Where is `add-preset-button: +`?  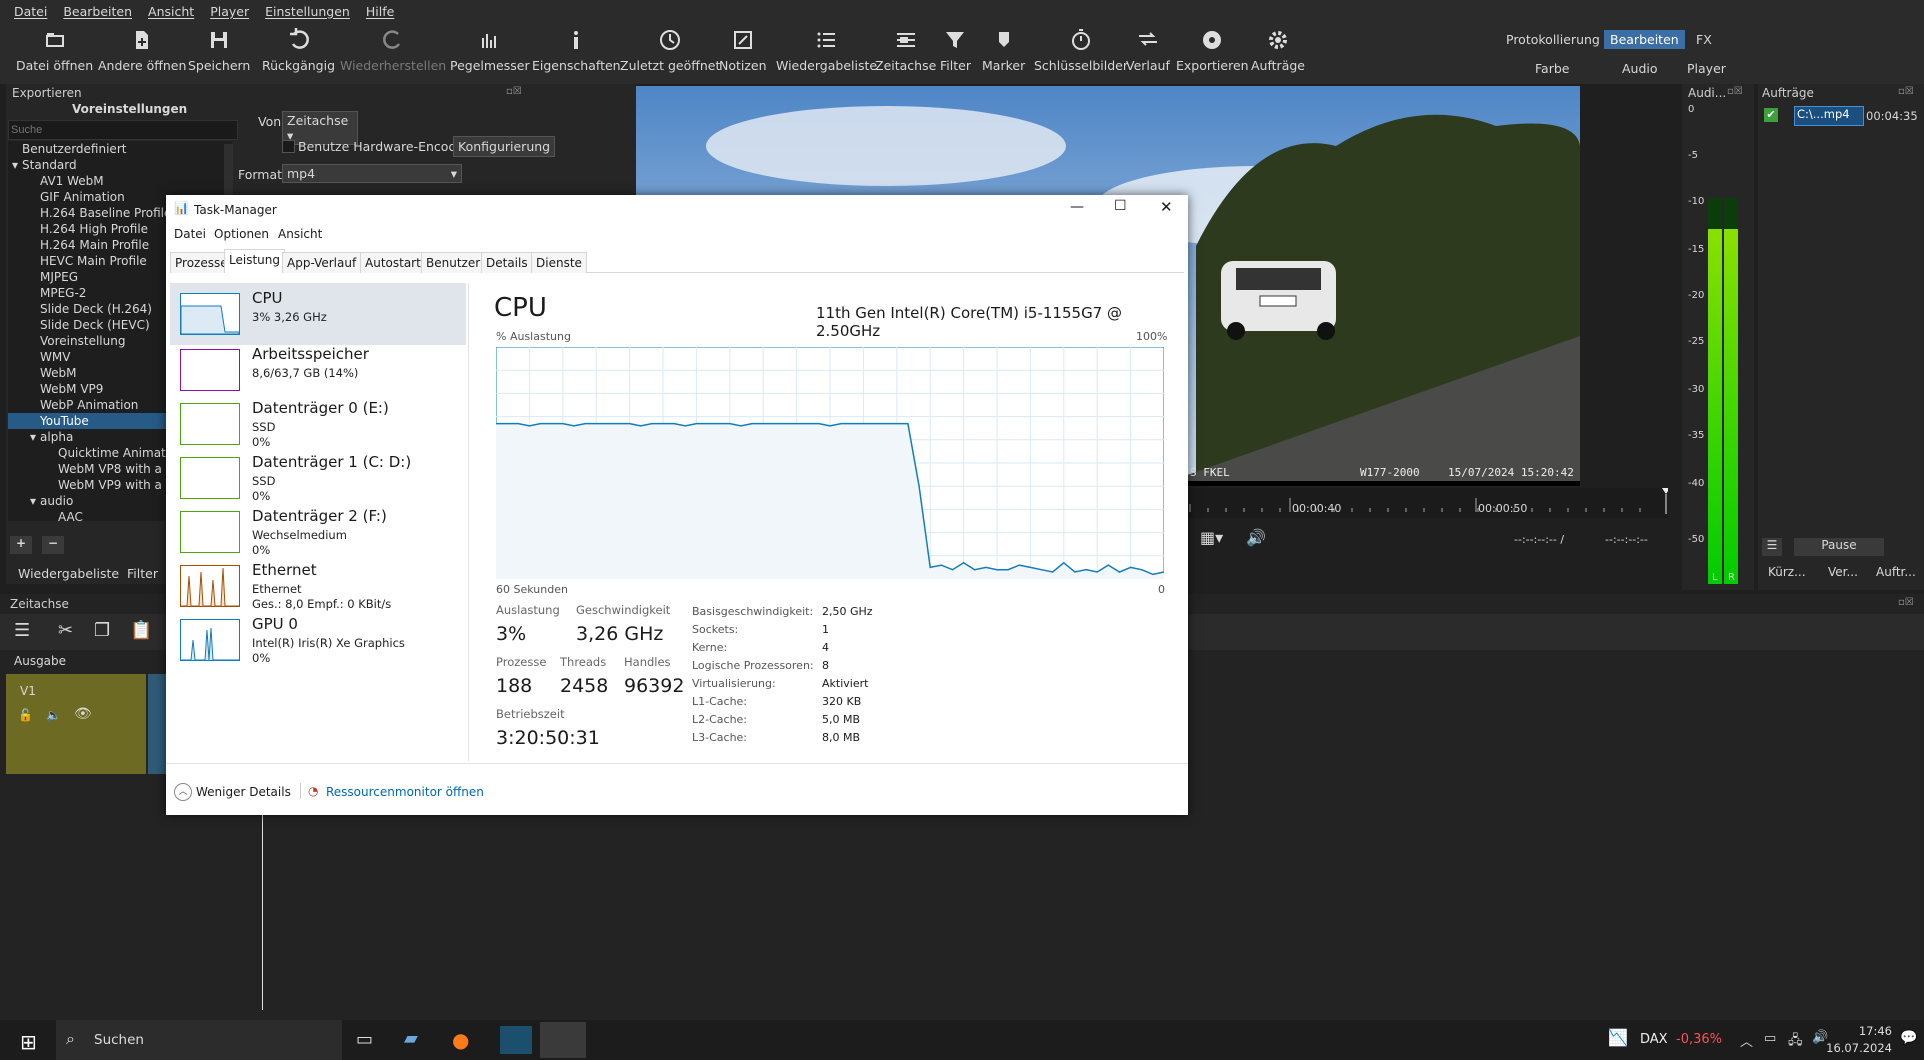
add-preset-button: + is located at coordinates (21, 545).